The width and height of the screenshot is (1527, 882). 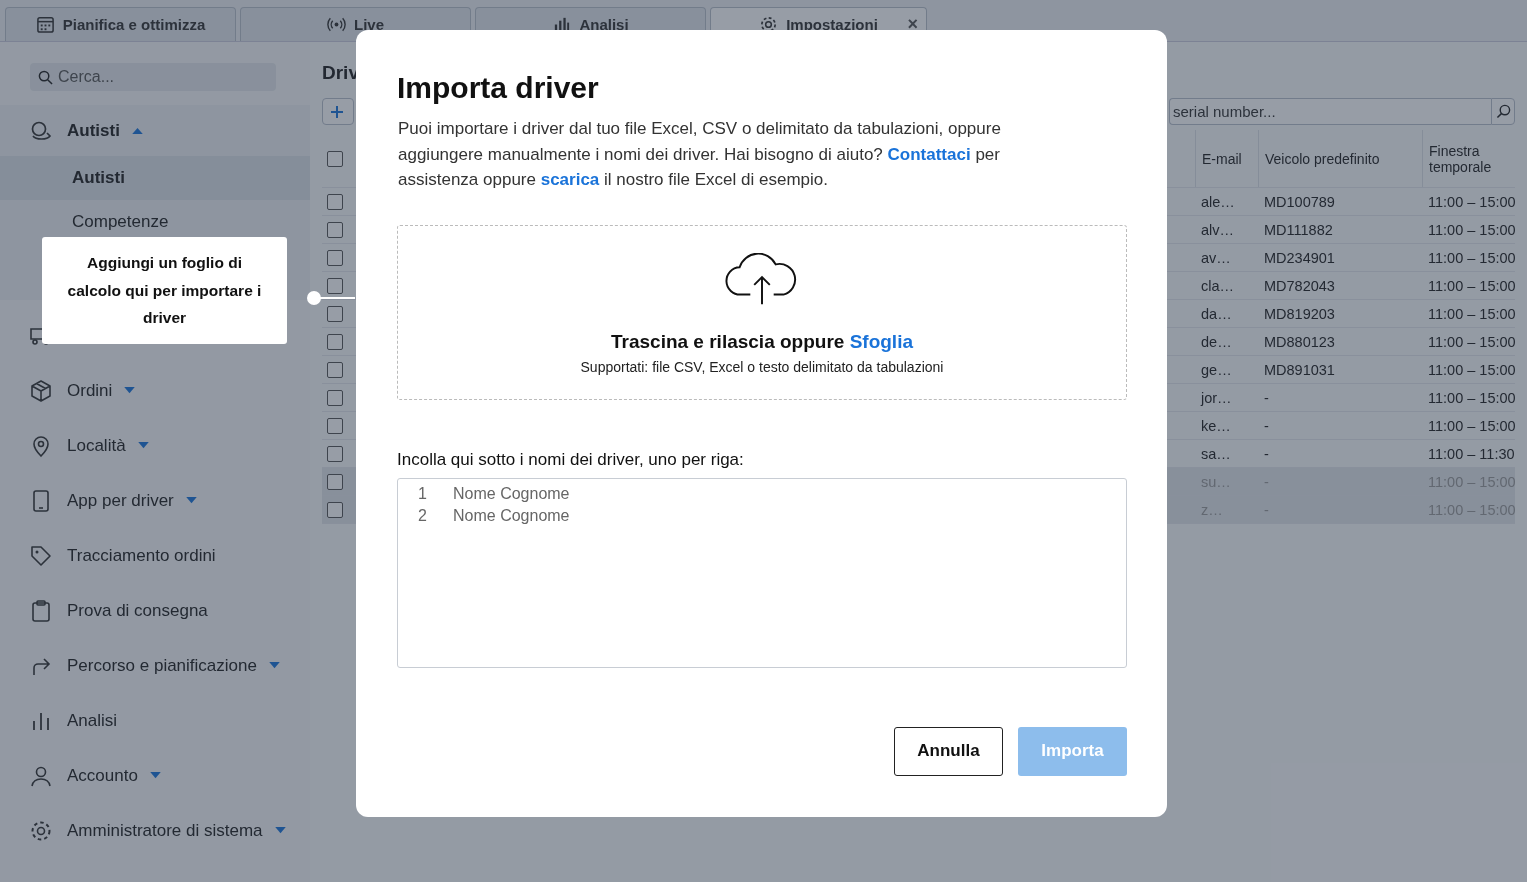 I want to click on table-cell-text: MD100789, so click(x=1299, y=201).